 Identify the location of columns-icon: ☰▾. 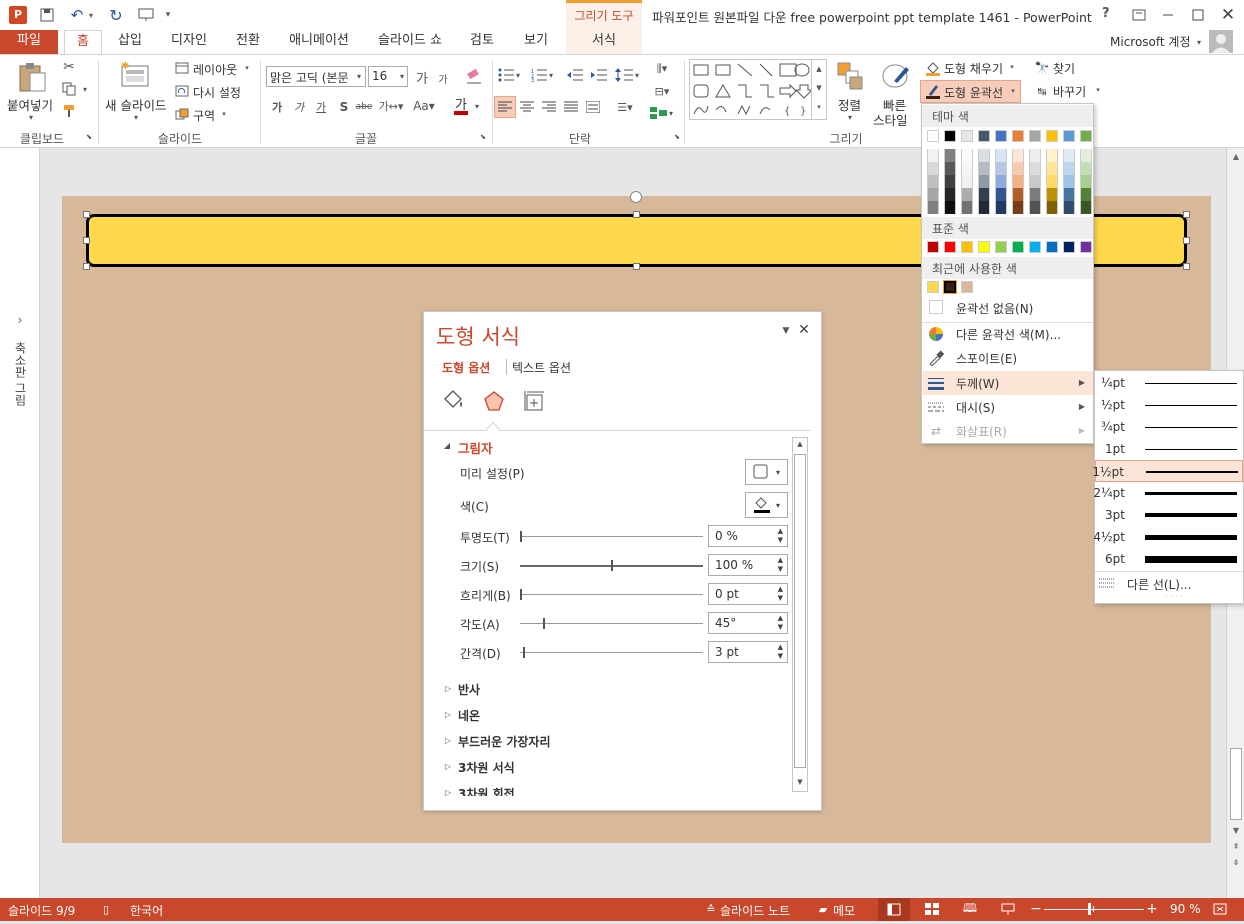
(625, 107).